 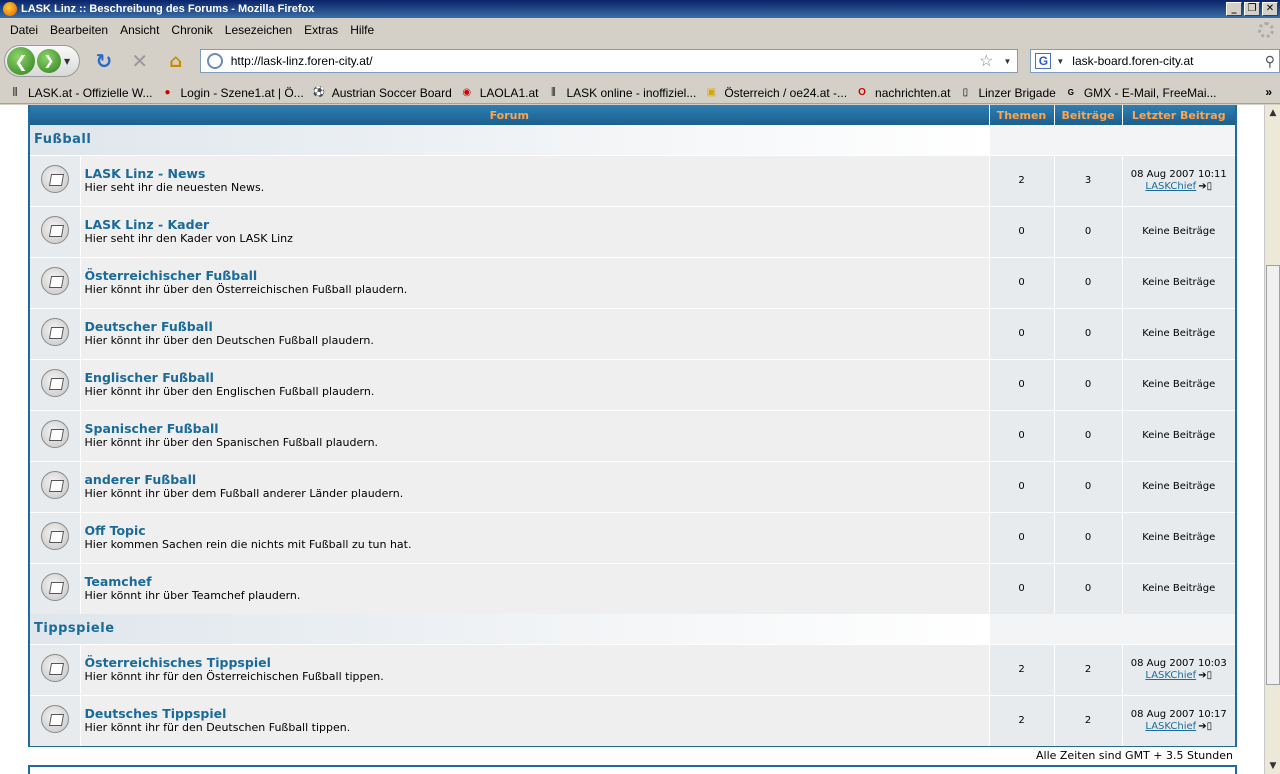 I want to click on menu-extras: Extras, so click(x=321, y=30).